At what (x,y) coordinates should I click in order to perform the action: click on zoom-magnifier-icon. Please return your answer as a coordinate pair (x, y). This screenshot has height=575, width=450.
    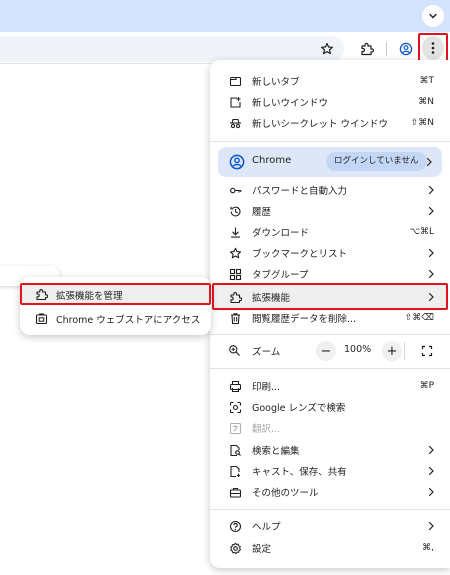
    Looking at the image, I should click on (235, 351).